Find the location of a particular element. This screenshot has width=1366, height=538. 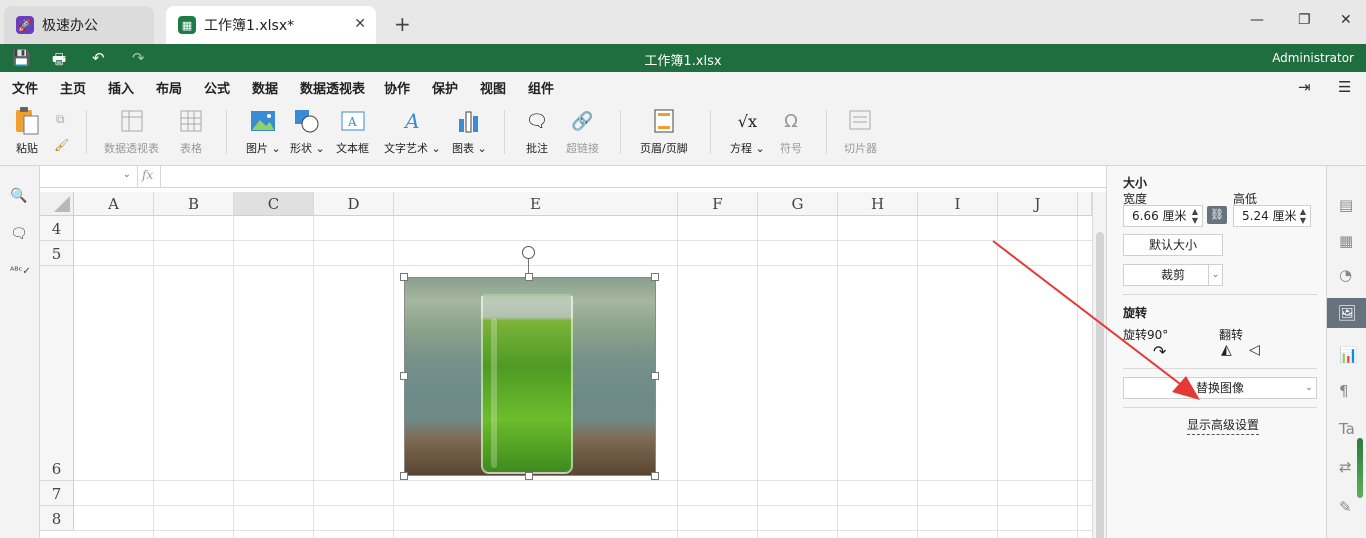

column-header-a: A is located at coordinates (114, 204).